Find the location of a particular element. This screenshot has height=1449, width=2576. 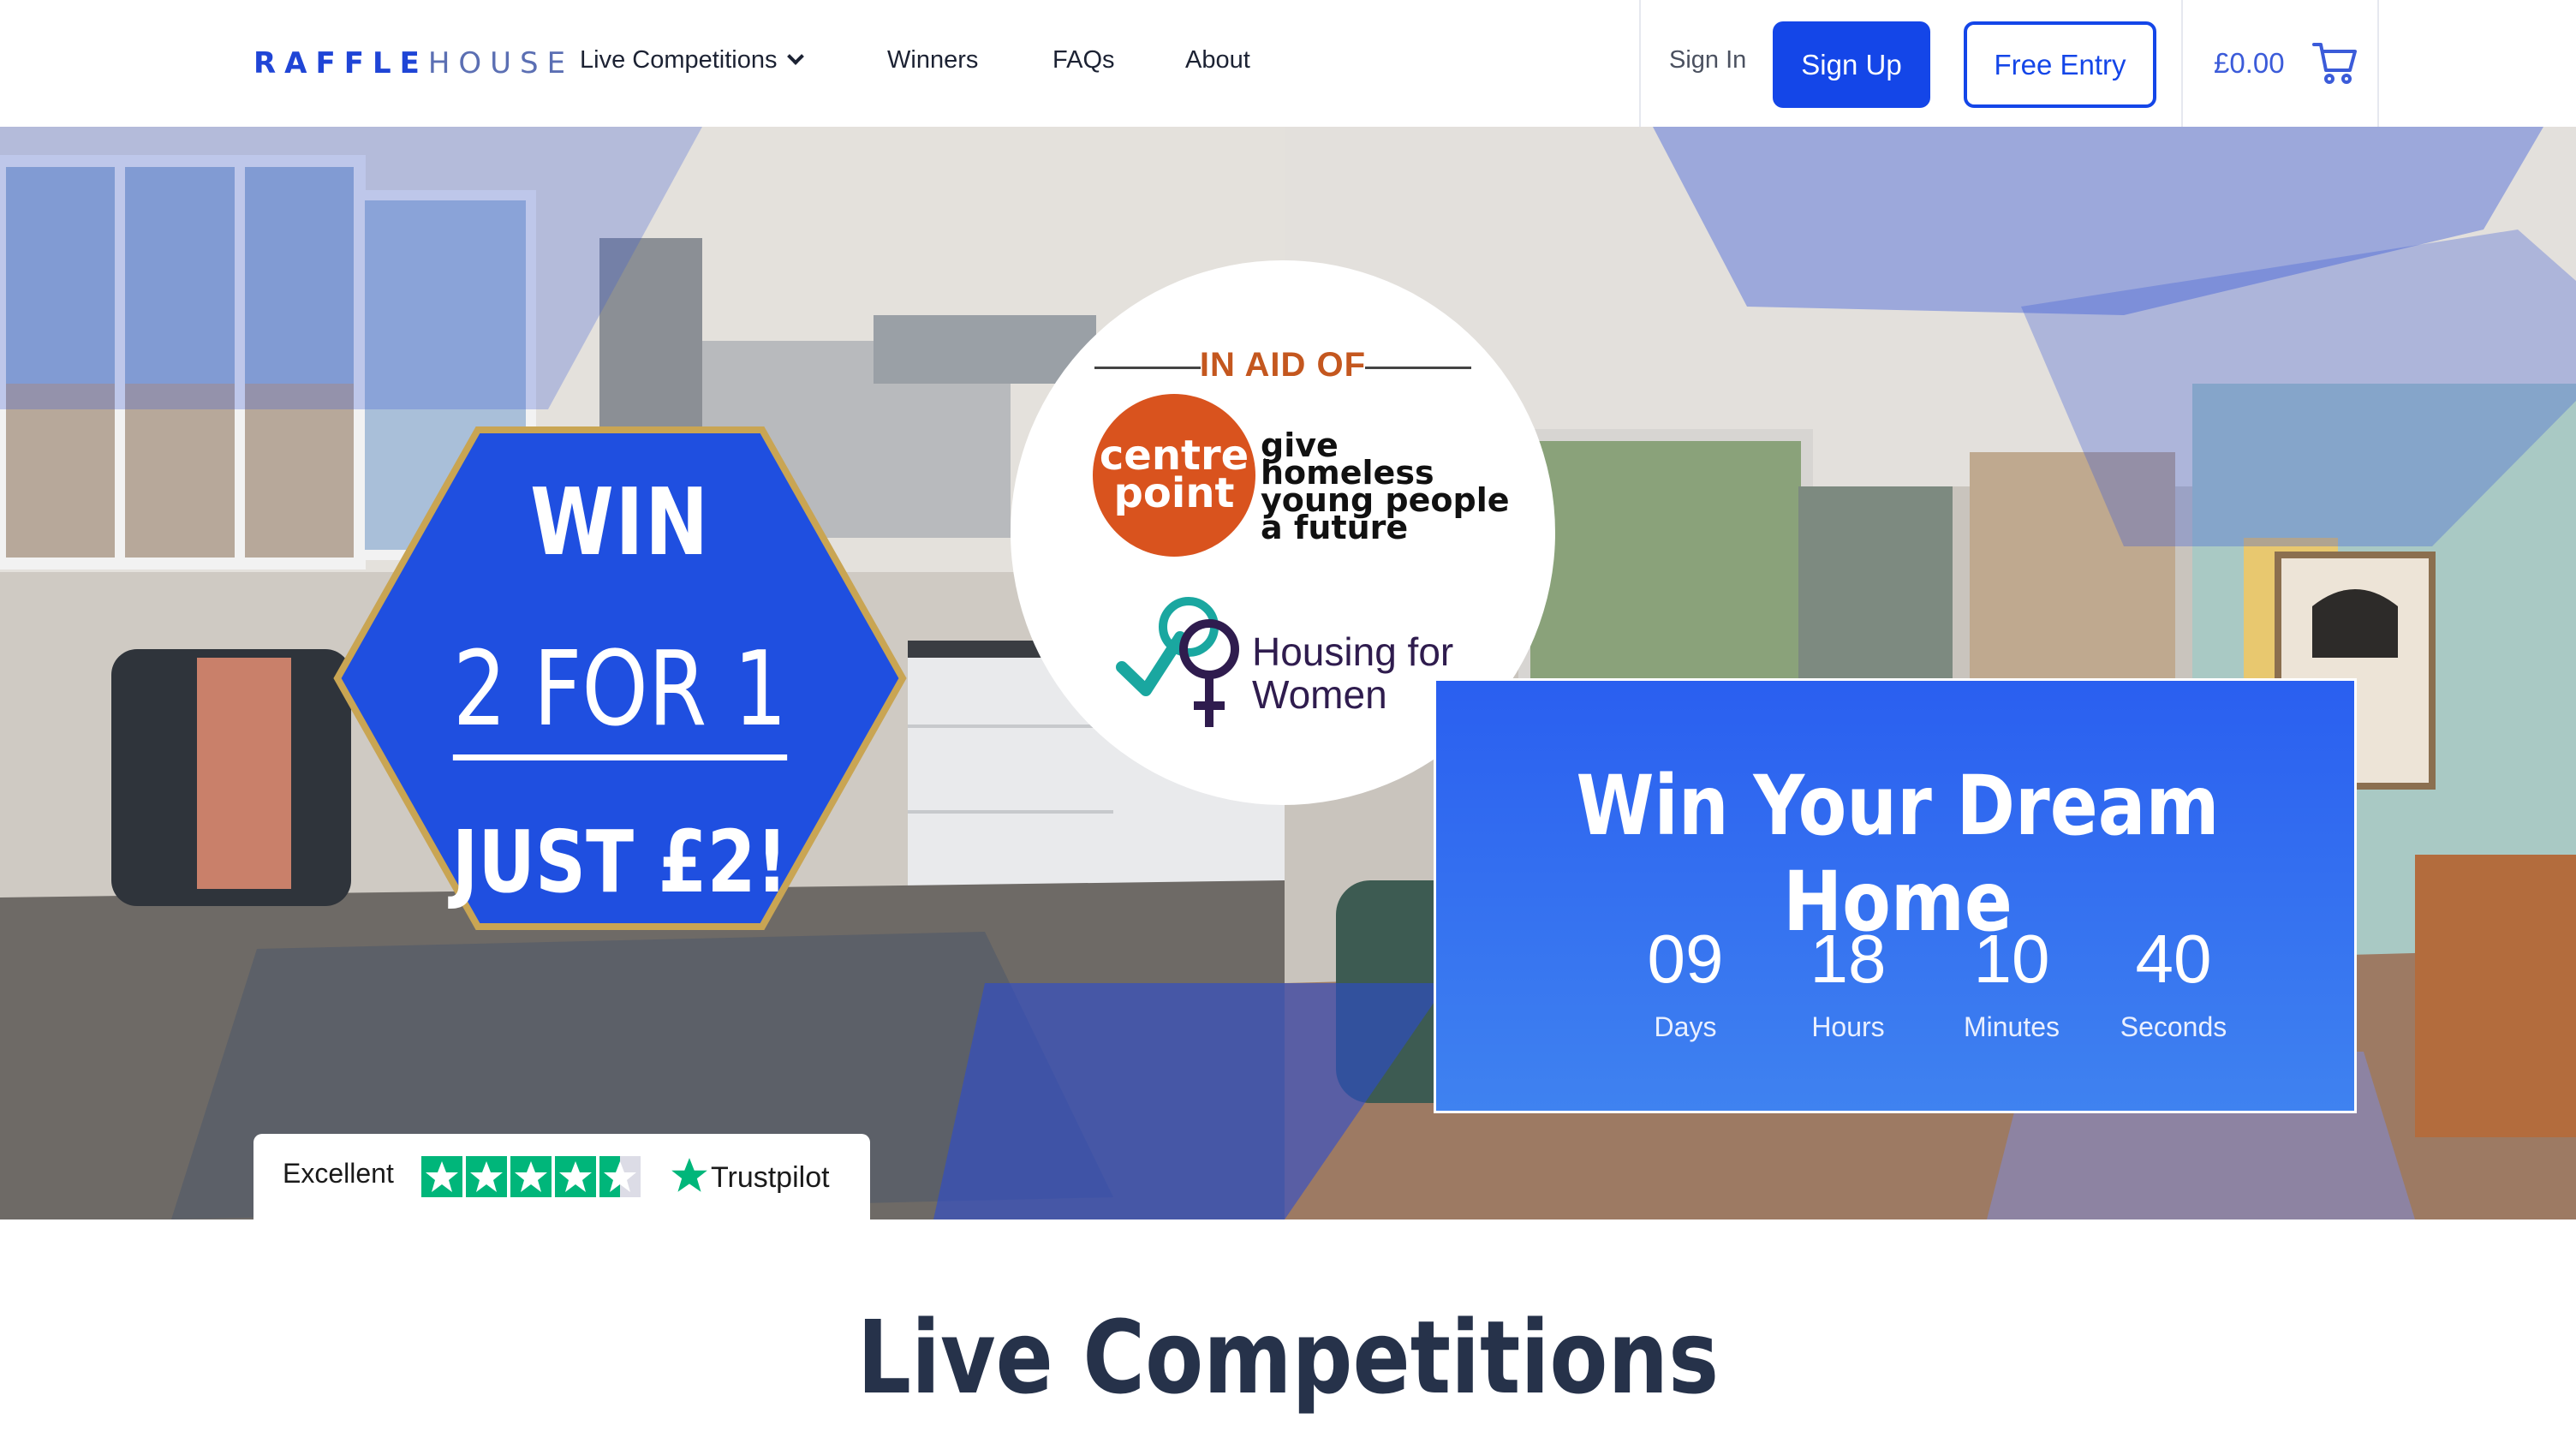

countdown-seconds: 40 Seconds is located at coordinates (2173, 982).